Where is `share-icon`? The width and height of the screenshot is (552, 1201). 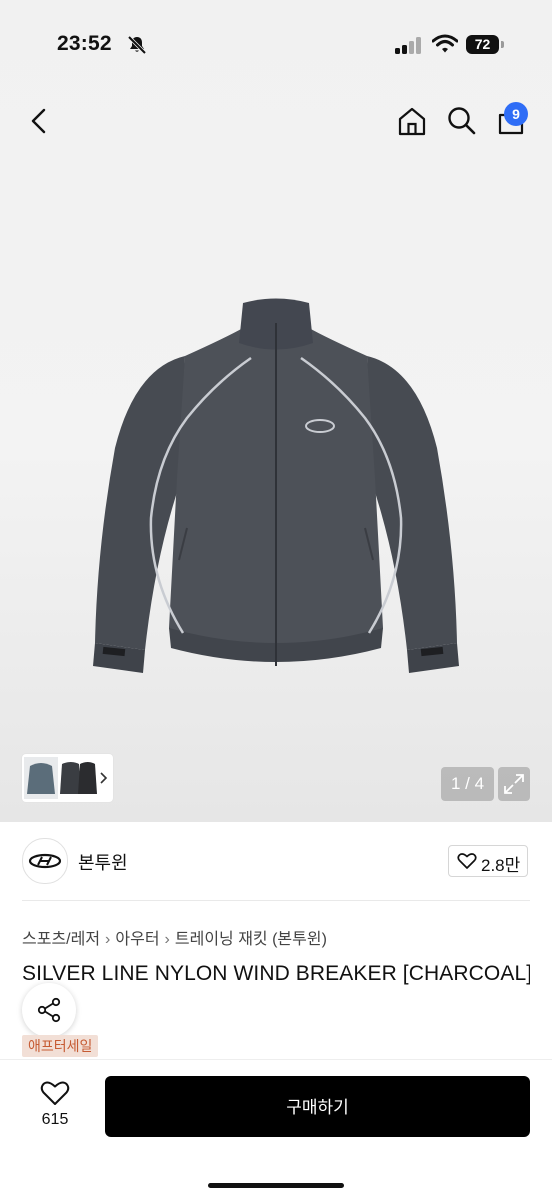 share-icon is located at coordinates (49, 1010).